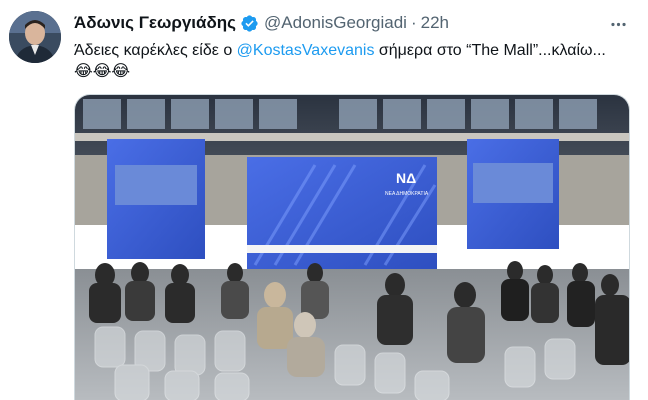 This screenshot has width=648, height=400. Describe the element at coordinates (102, 71) in the screenshot. I see `emoji-laughing: 😂😂😂` at that location.